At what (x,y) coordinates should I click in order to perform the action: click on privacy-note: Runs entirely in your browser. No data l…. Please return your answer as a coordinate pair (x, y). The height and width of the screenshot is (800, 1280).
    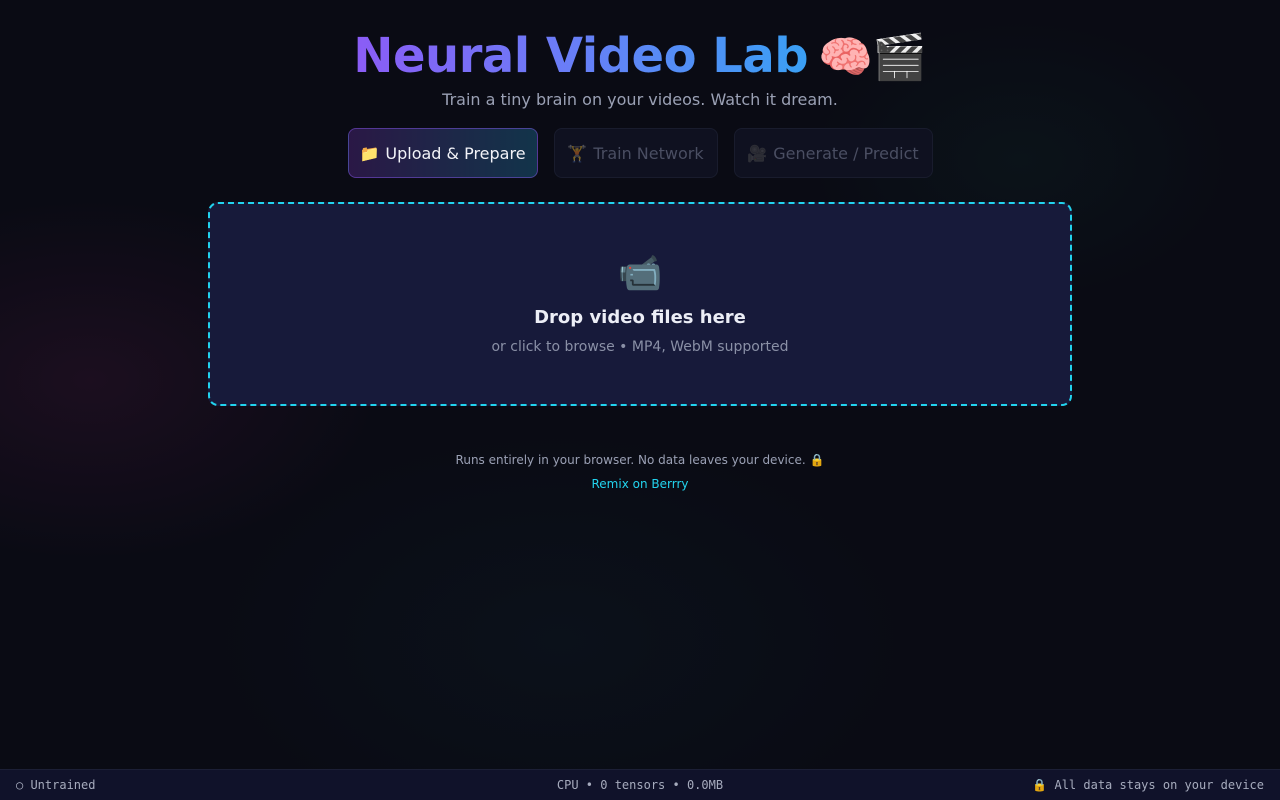
    Looking at the image, I should click on (640, 460).